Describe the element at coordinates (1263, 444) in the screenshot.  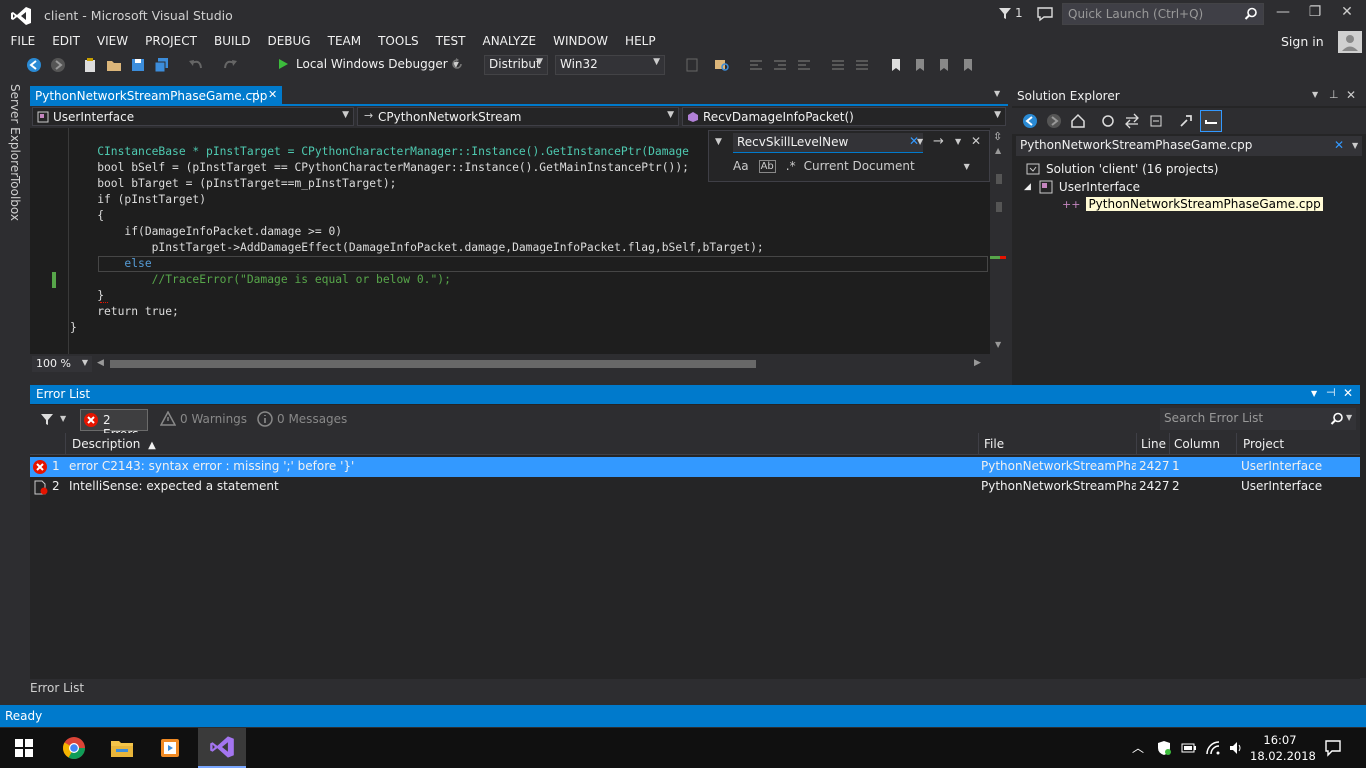
I see `column-header-project: Project` at that location.